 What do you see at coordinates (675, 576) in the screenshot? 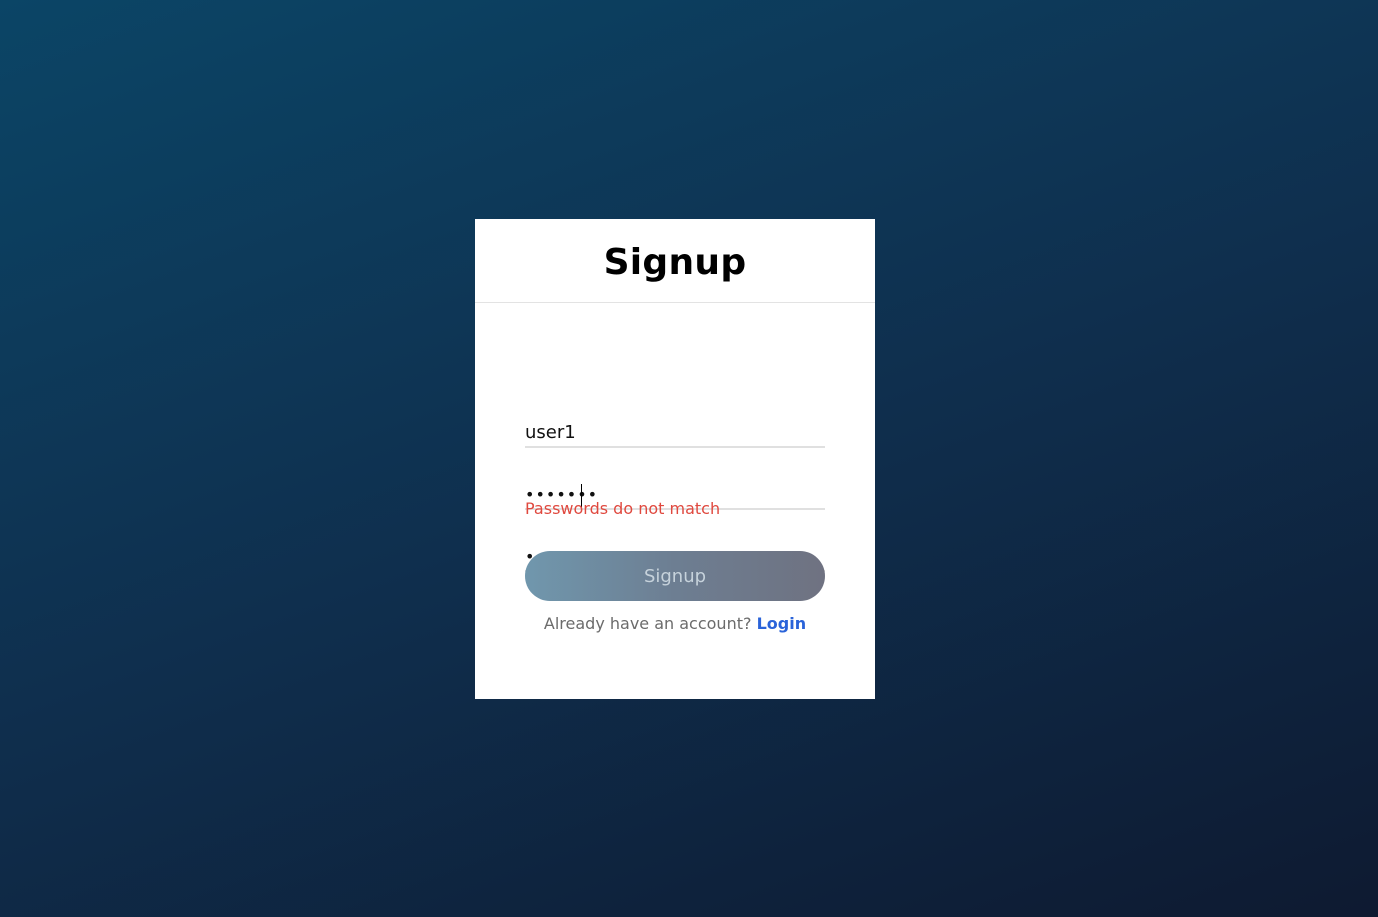
I see `signup-button: Signup` at bounding box center [675, 576].